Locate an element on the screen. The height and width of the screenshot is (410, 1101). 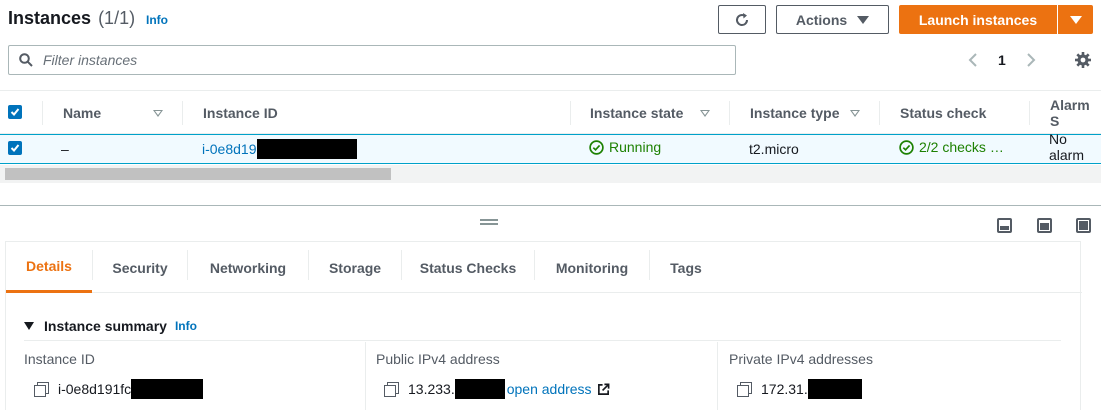
refresh-icon is located at coordinates (742, 19).